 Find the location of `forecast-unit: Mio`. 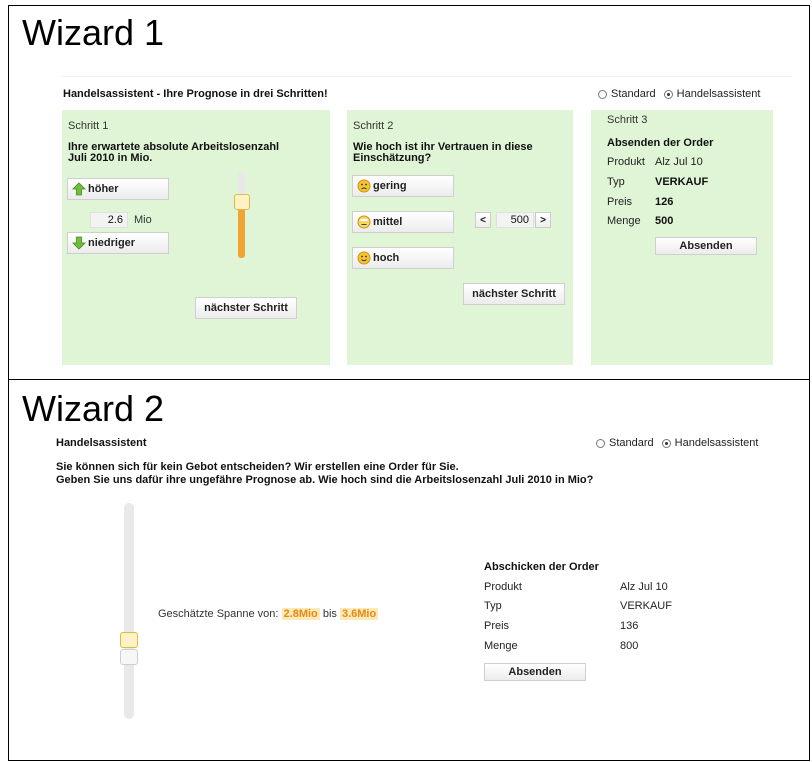

forecast-unit: Mio is located at coordinates (143, 220).